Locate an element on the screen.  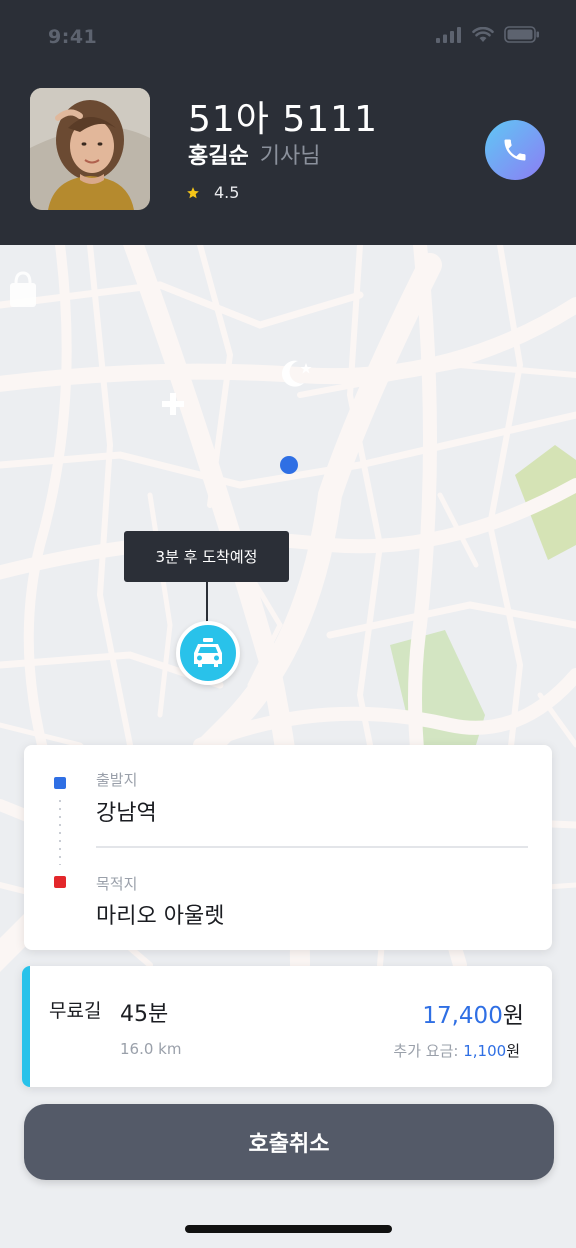
battery-icon is located at coordinates (521, 34).